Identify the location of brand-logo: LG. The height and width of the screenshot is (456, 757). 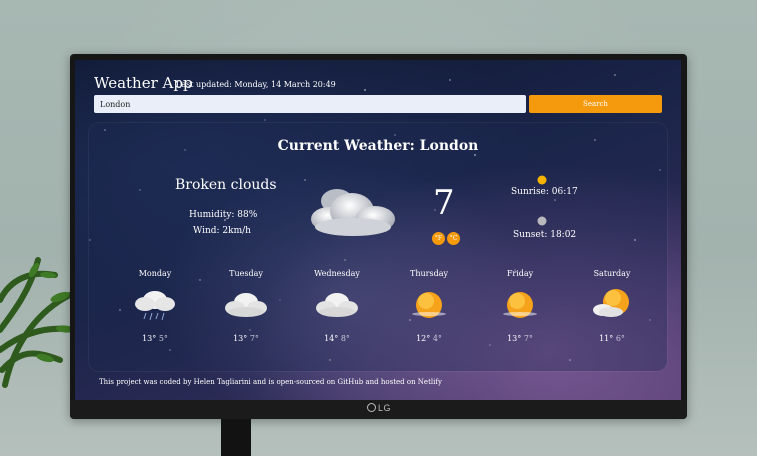
(379, 408).